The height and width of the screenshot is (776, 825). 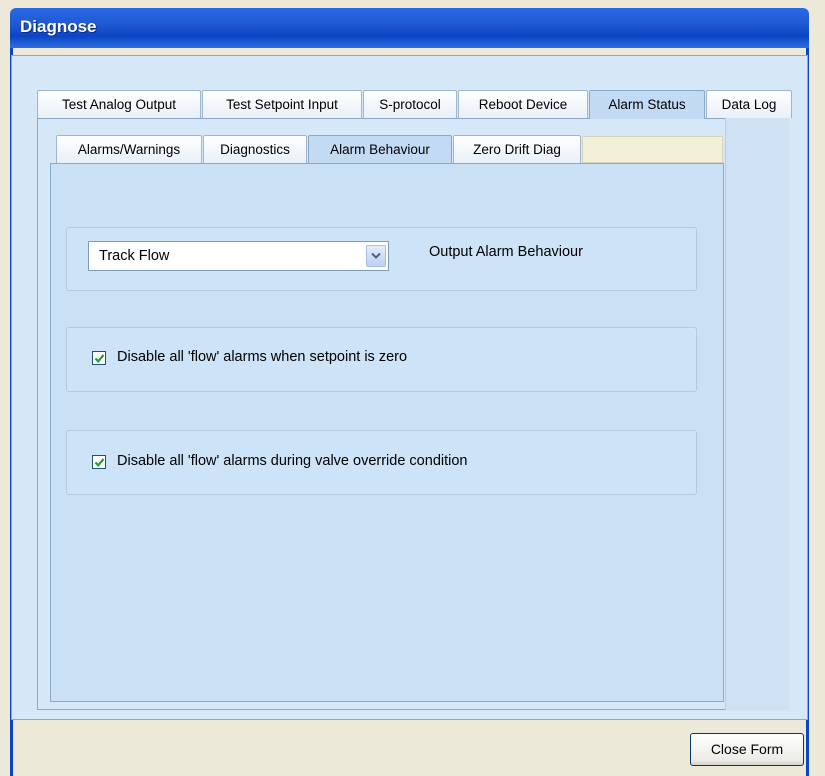 I want to click on close-form-button: Close Form, so click(x=747, y=749).